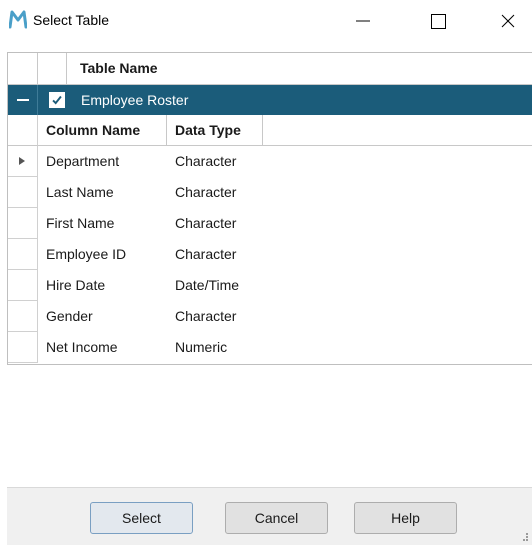 The width and height of the screenshot is (532, 545). Describe the element at coordinates (76, 285) in the screenshot. I see `column-name-cell: Hire Date` at that location.